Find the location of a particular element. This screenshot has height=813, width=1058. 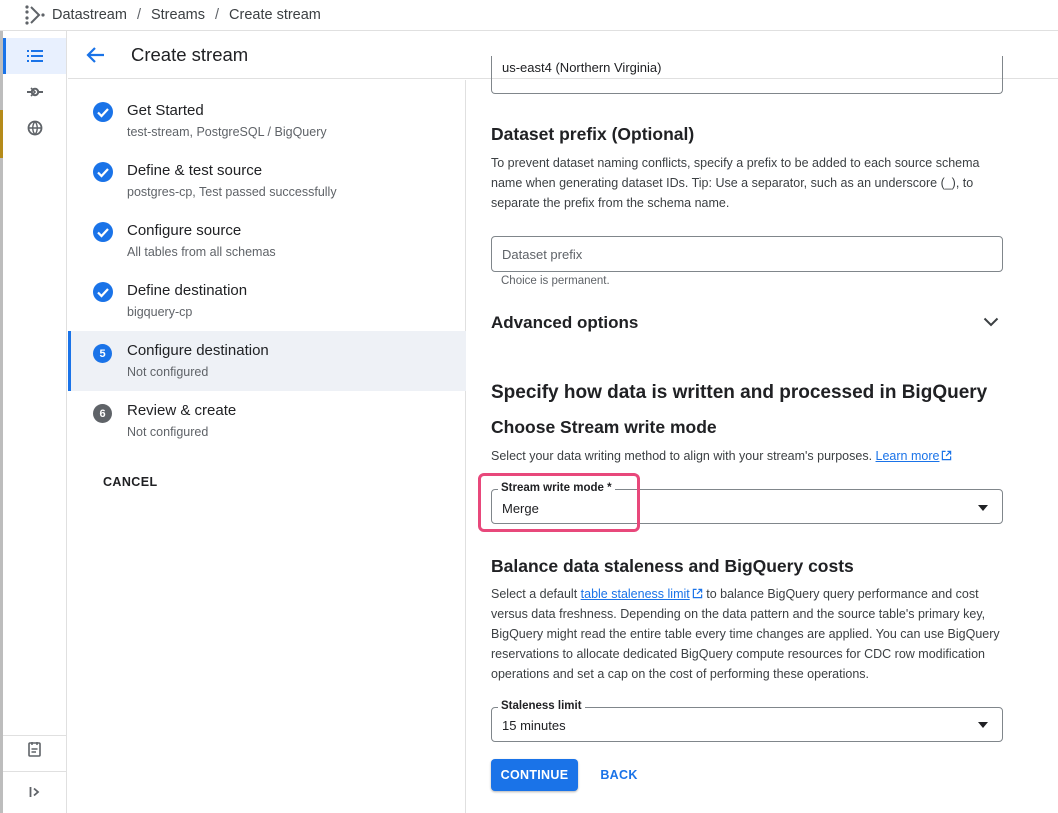

rail-item-connection-profiles is located at coordinates (34, 92).